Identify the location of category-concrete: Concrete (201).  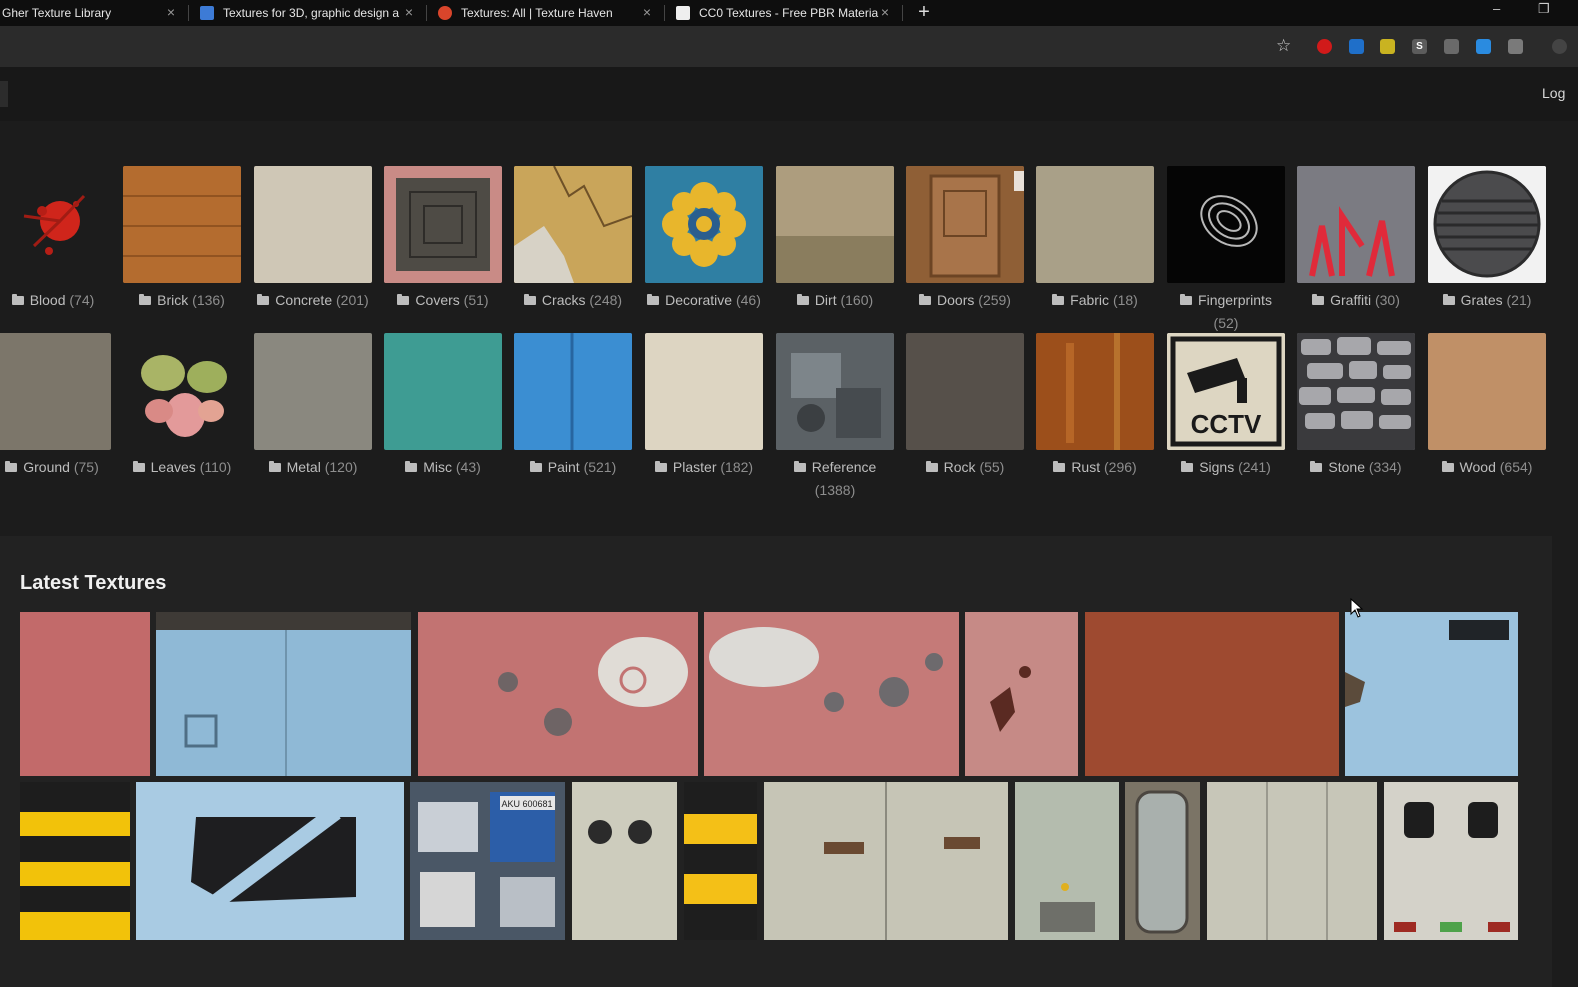
(313, 239).